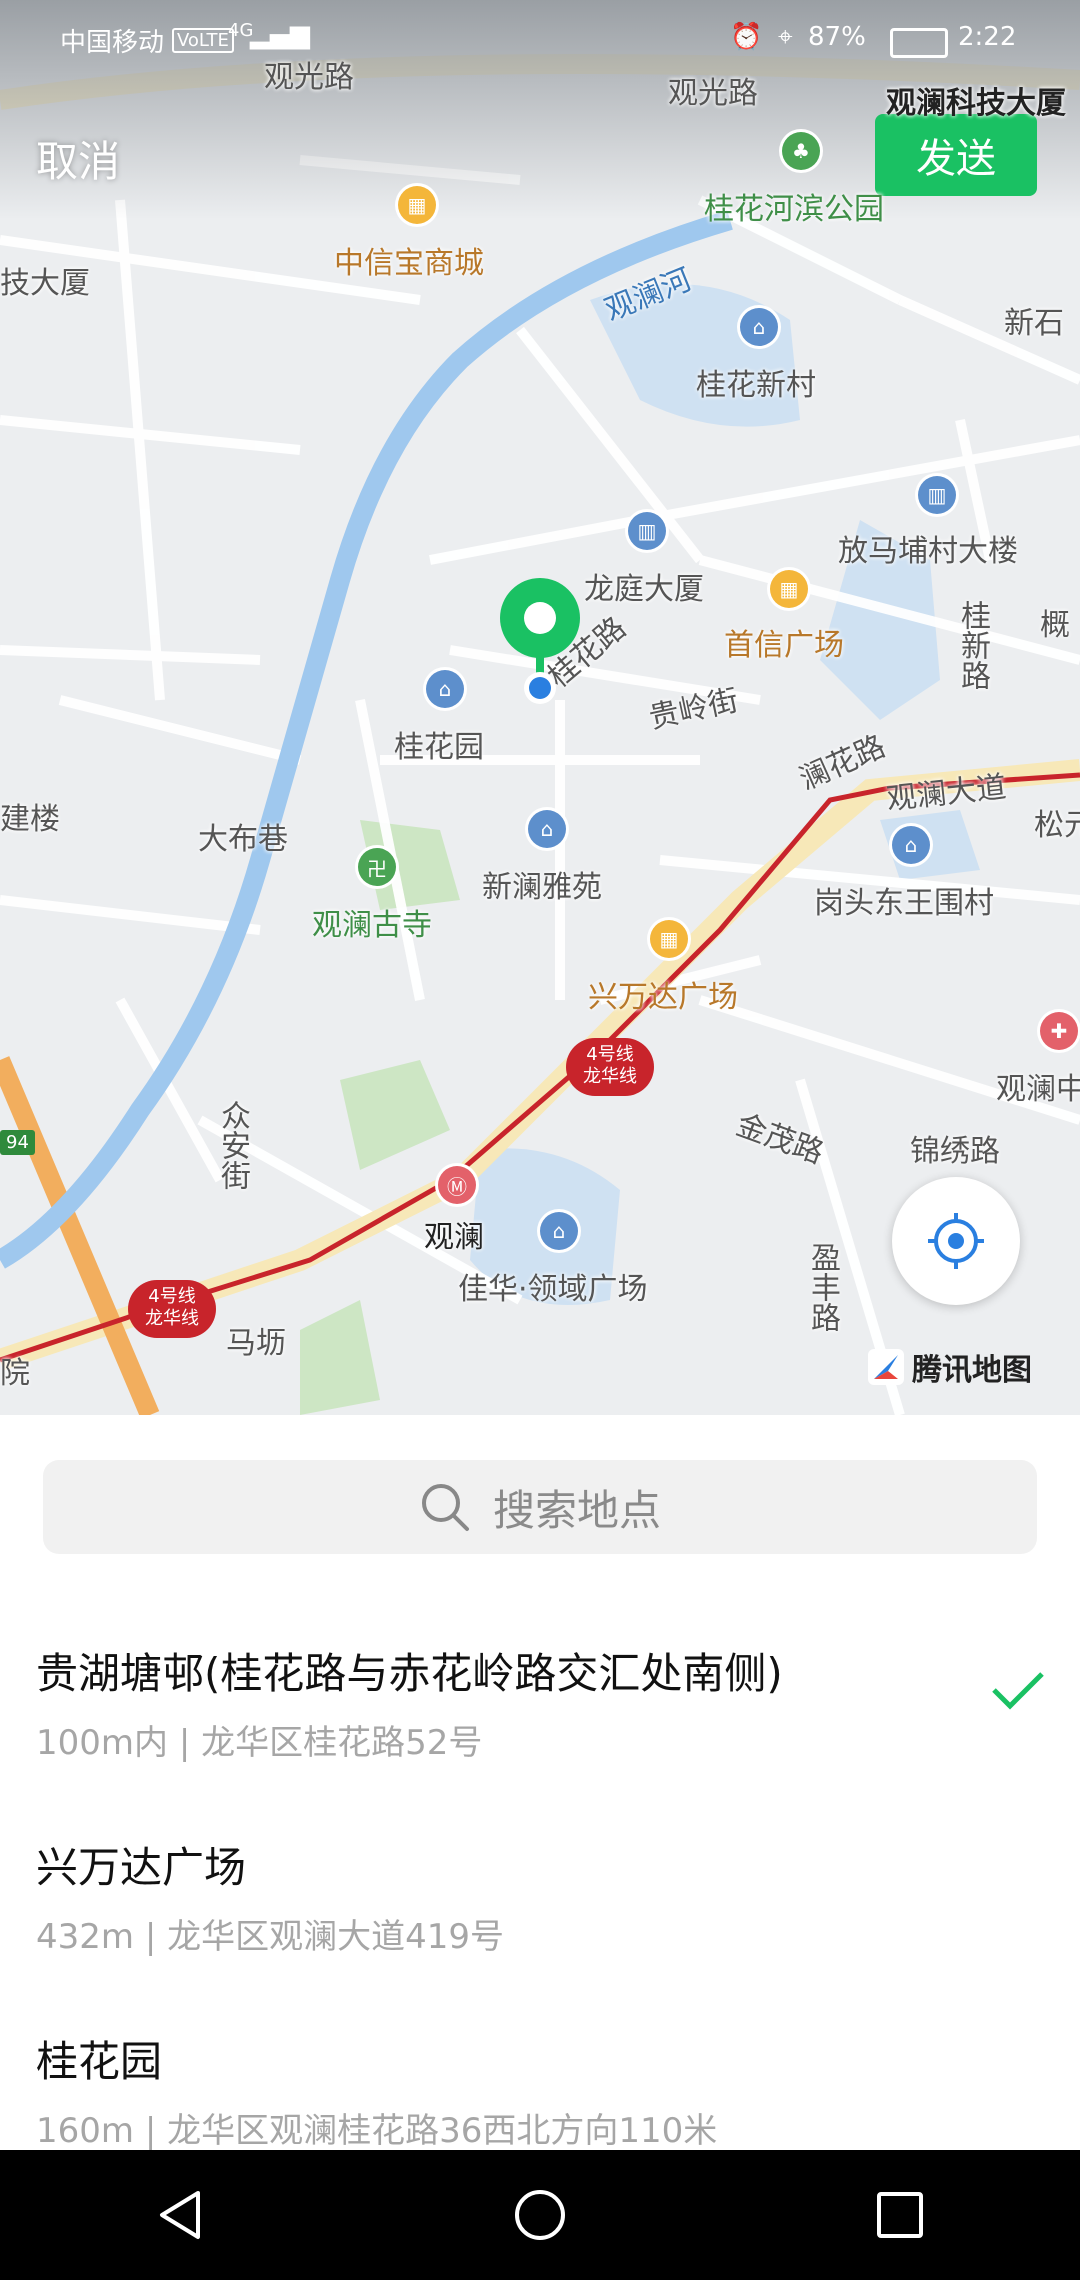 This screenshot has width=1080, height=2280. I want to click on send-button: 发送, so click(956, 155).